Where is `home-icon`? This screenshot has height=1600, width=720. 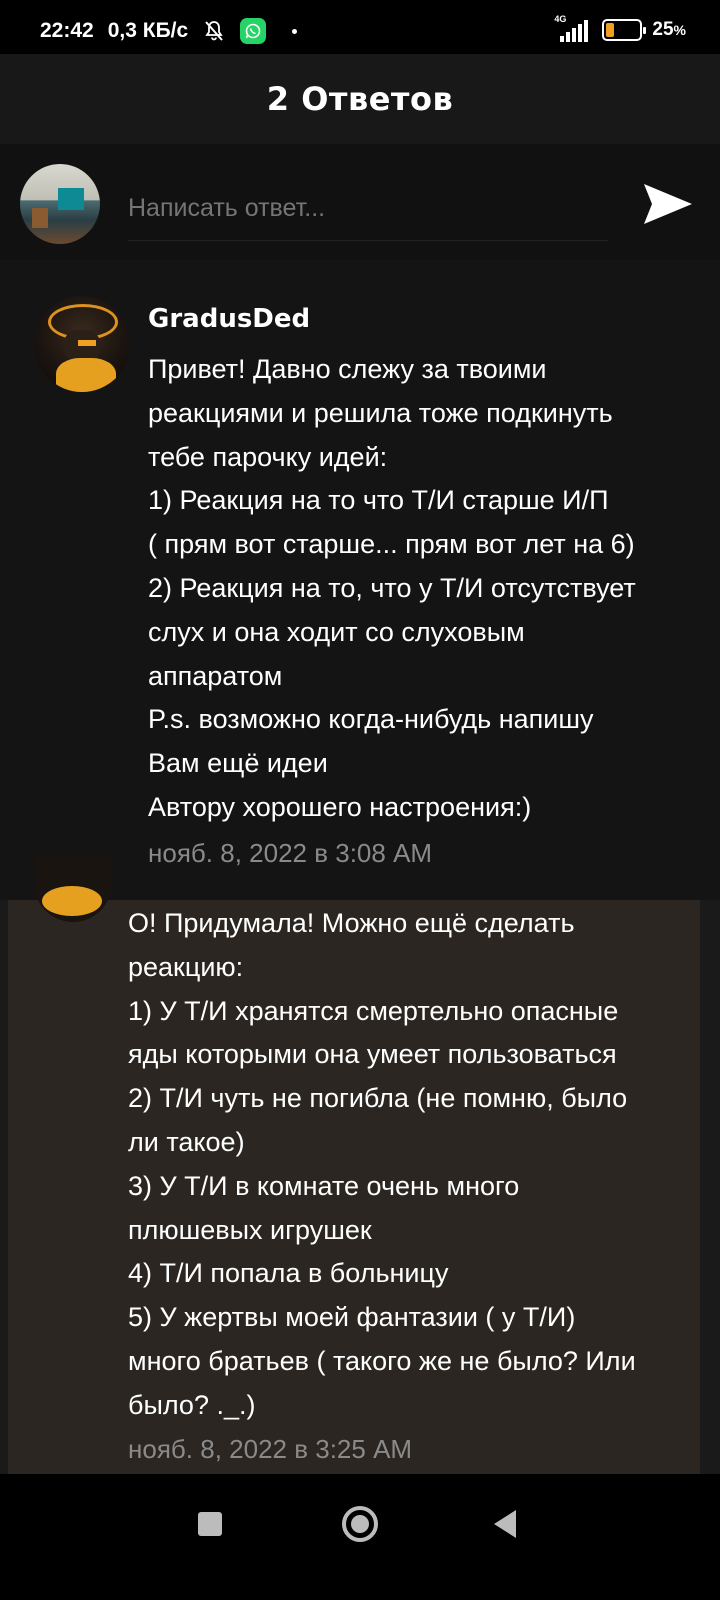
home-icon is located at coordinates (360, 1524).